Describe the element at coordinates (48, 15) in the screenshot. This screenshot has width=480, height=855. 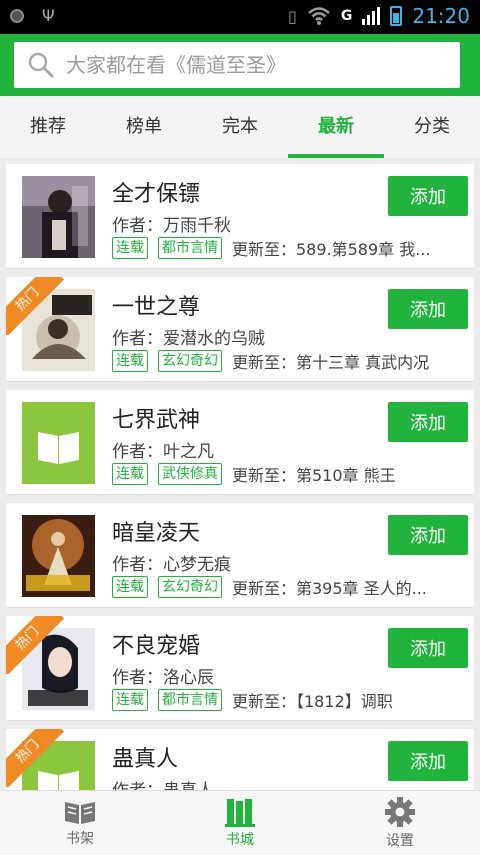
I see `usb-icon: Ψ` at that location.